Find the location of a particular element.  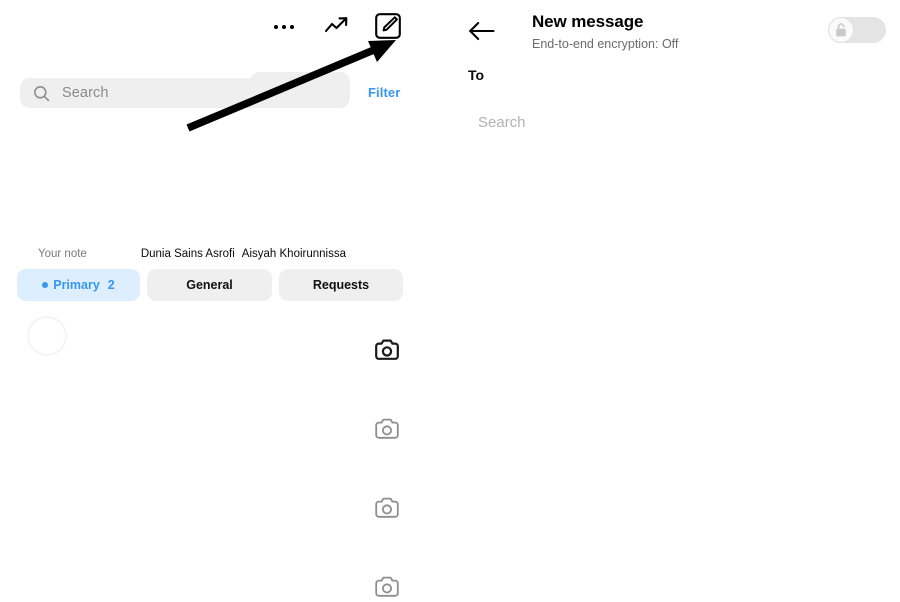

inbox-search-row: Search Filter is located at coordinates (215, 92).